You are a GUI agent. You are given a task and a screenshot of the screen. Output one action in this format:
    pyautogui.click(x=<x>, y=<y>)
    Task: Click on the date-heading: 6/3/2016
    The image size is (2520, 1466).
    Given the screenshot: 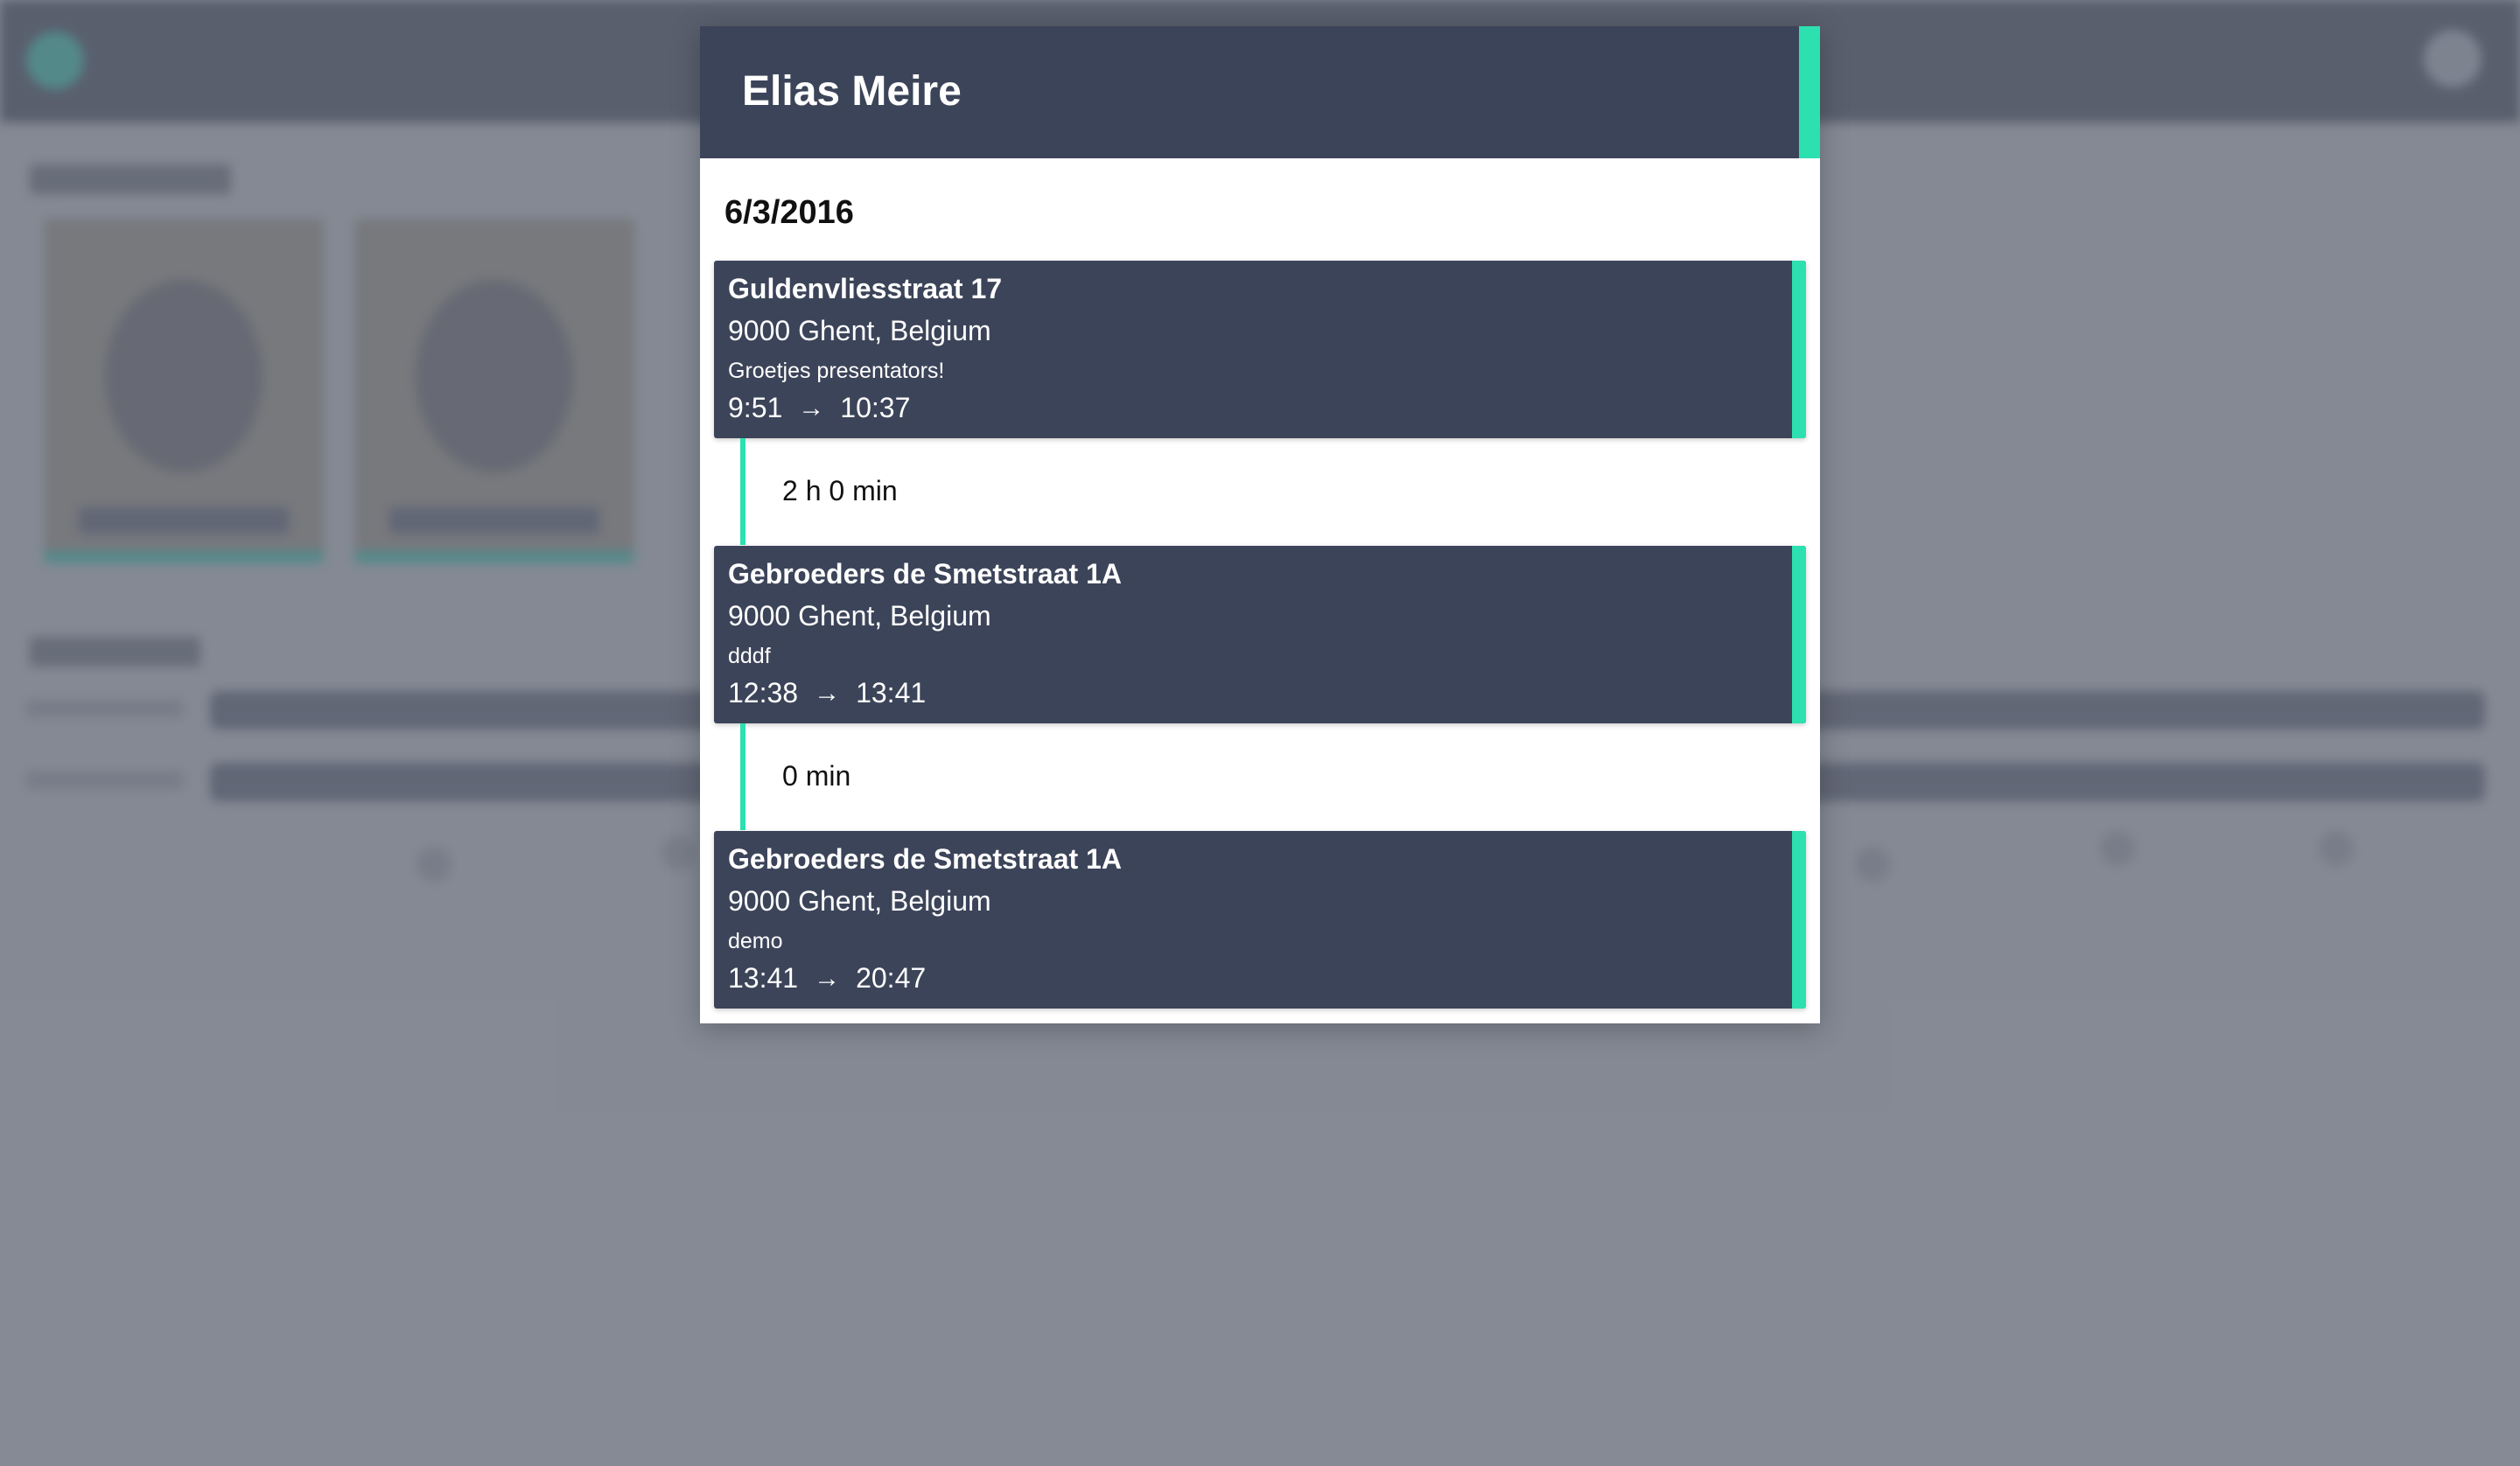 What is the action you would take?
    pyautogui.click(x=789, y=212)
    